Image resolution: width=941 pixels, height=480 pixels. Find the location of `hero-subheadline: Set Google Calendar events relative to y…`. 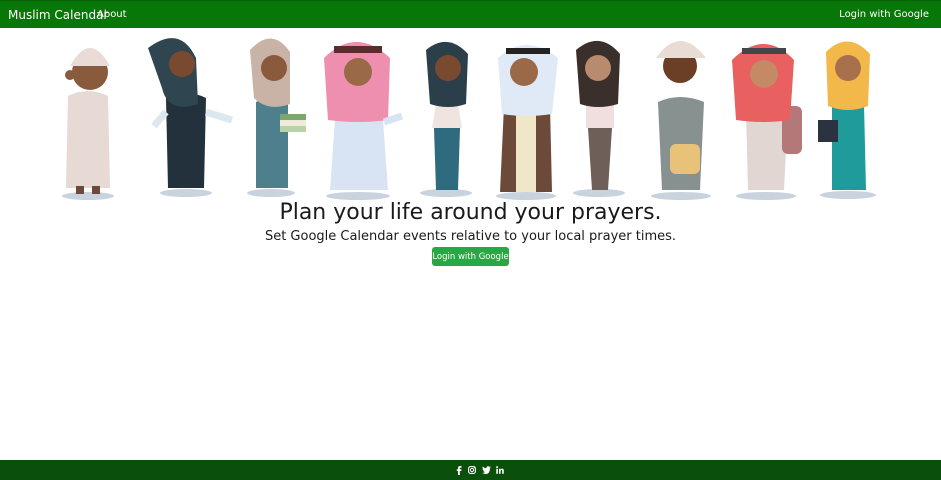

hero-subheadline: Set Google Calendar events relative to y… is located at coordinates (470, 236).